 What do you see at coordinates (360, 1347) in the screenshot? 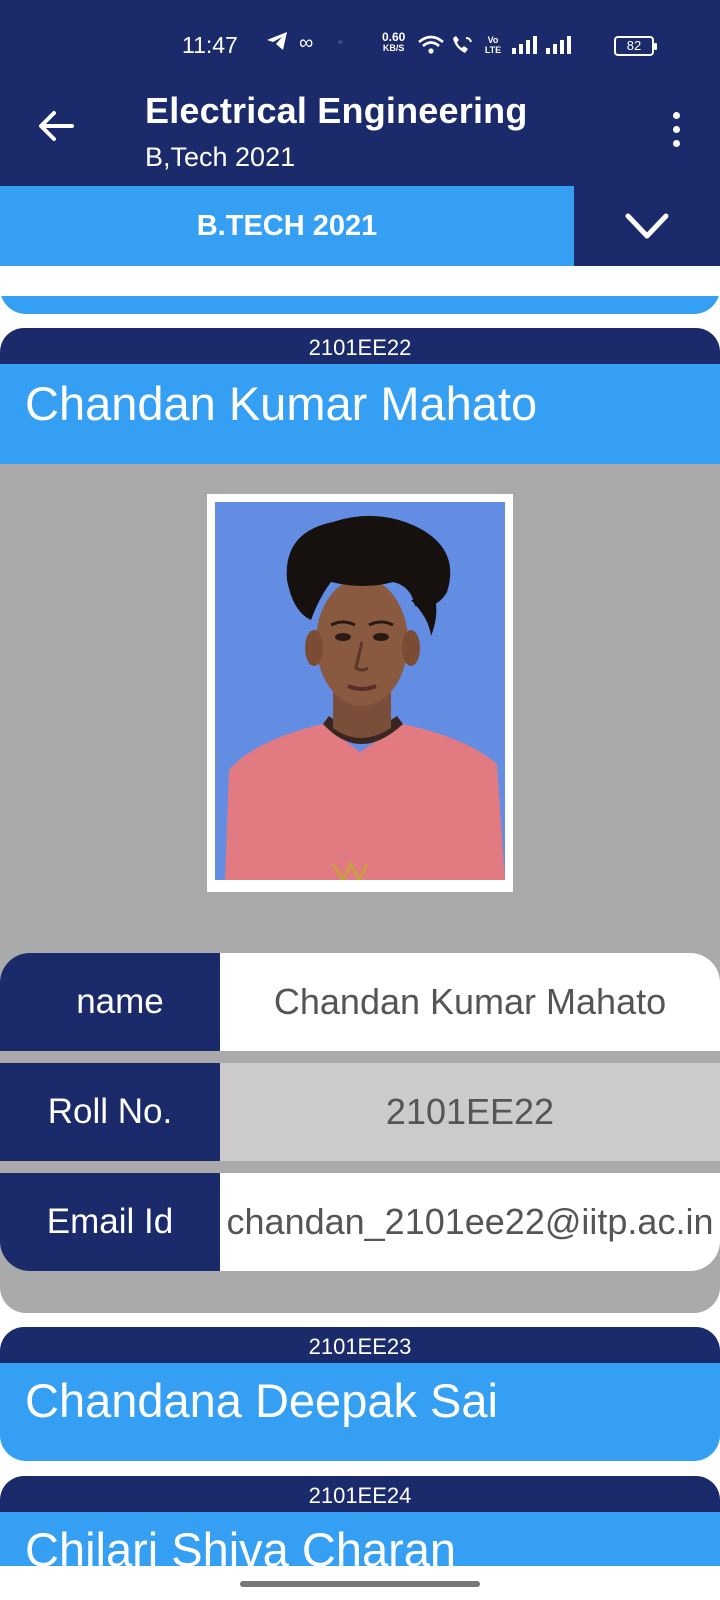
I see `student-roll-tab: 2101EE23` at bounding box center [360, 1347].